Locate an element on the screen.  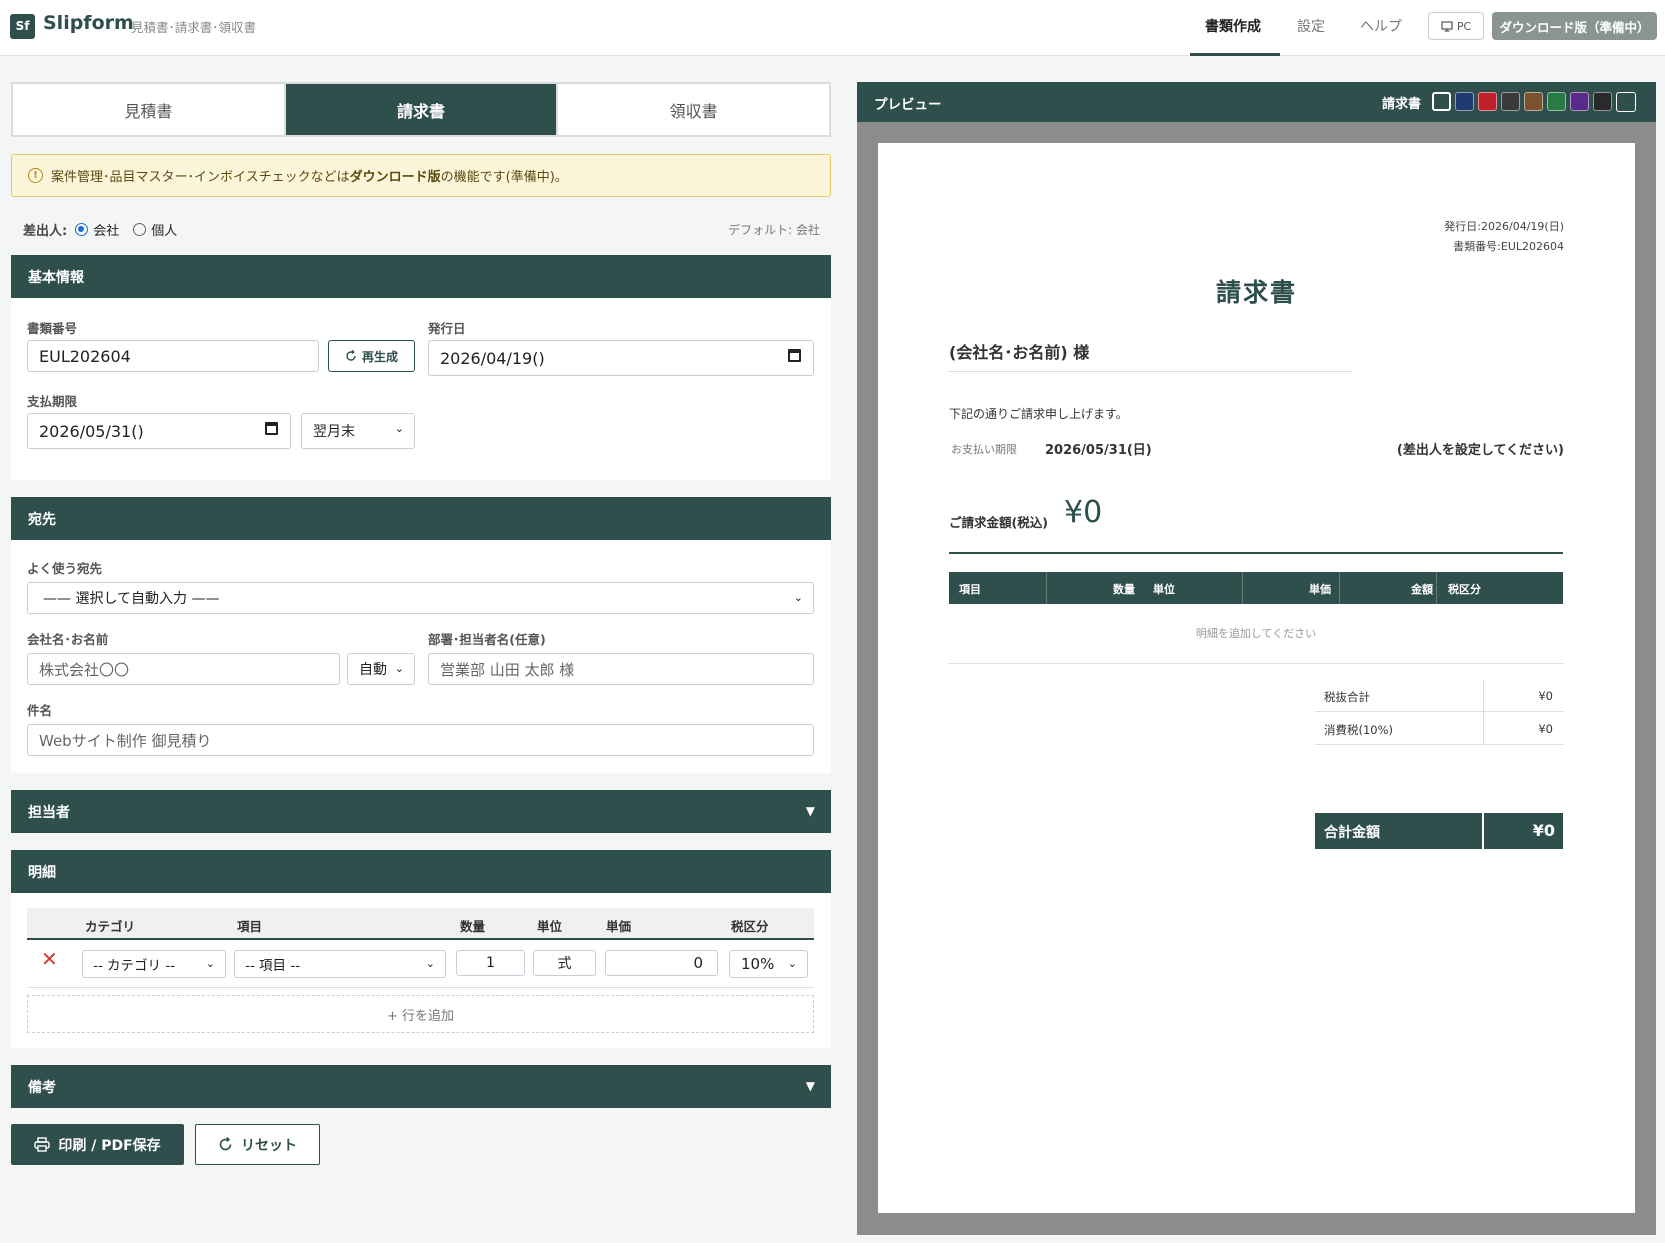
sheet-recipient: (会社名･お名前) 様 is located at coordinates (1019, 352).